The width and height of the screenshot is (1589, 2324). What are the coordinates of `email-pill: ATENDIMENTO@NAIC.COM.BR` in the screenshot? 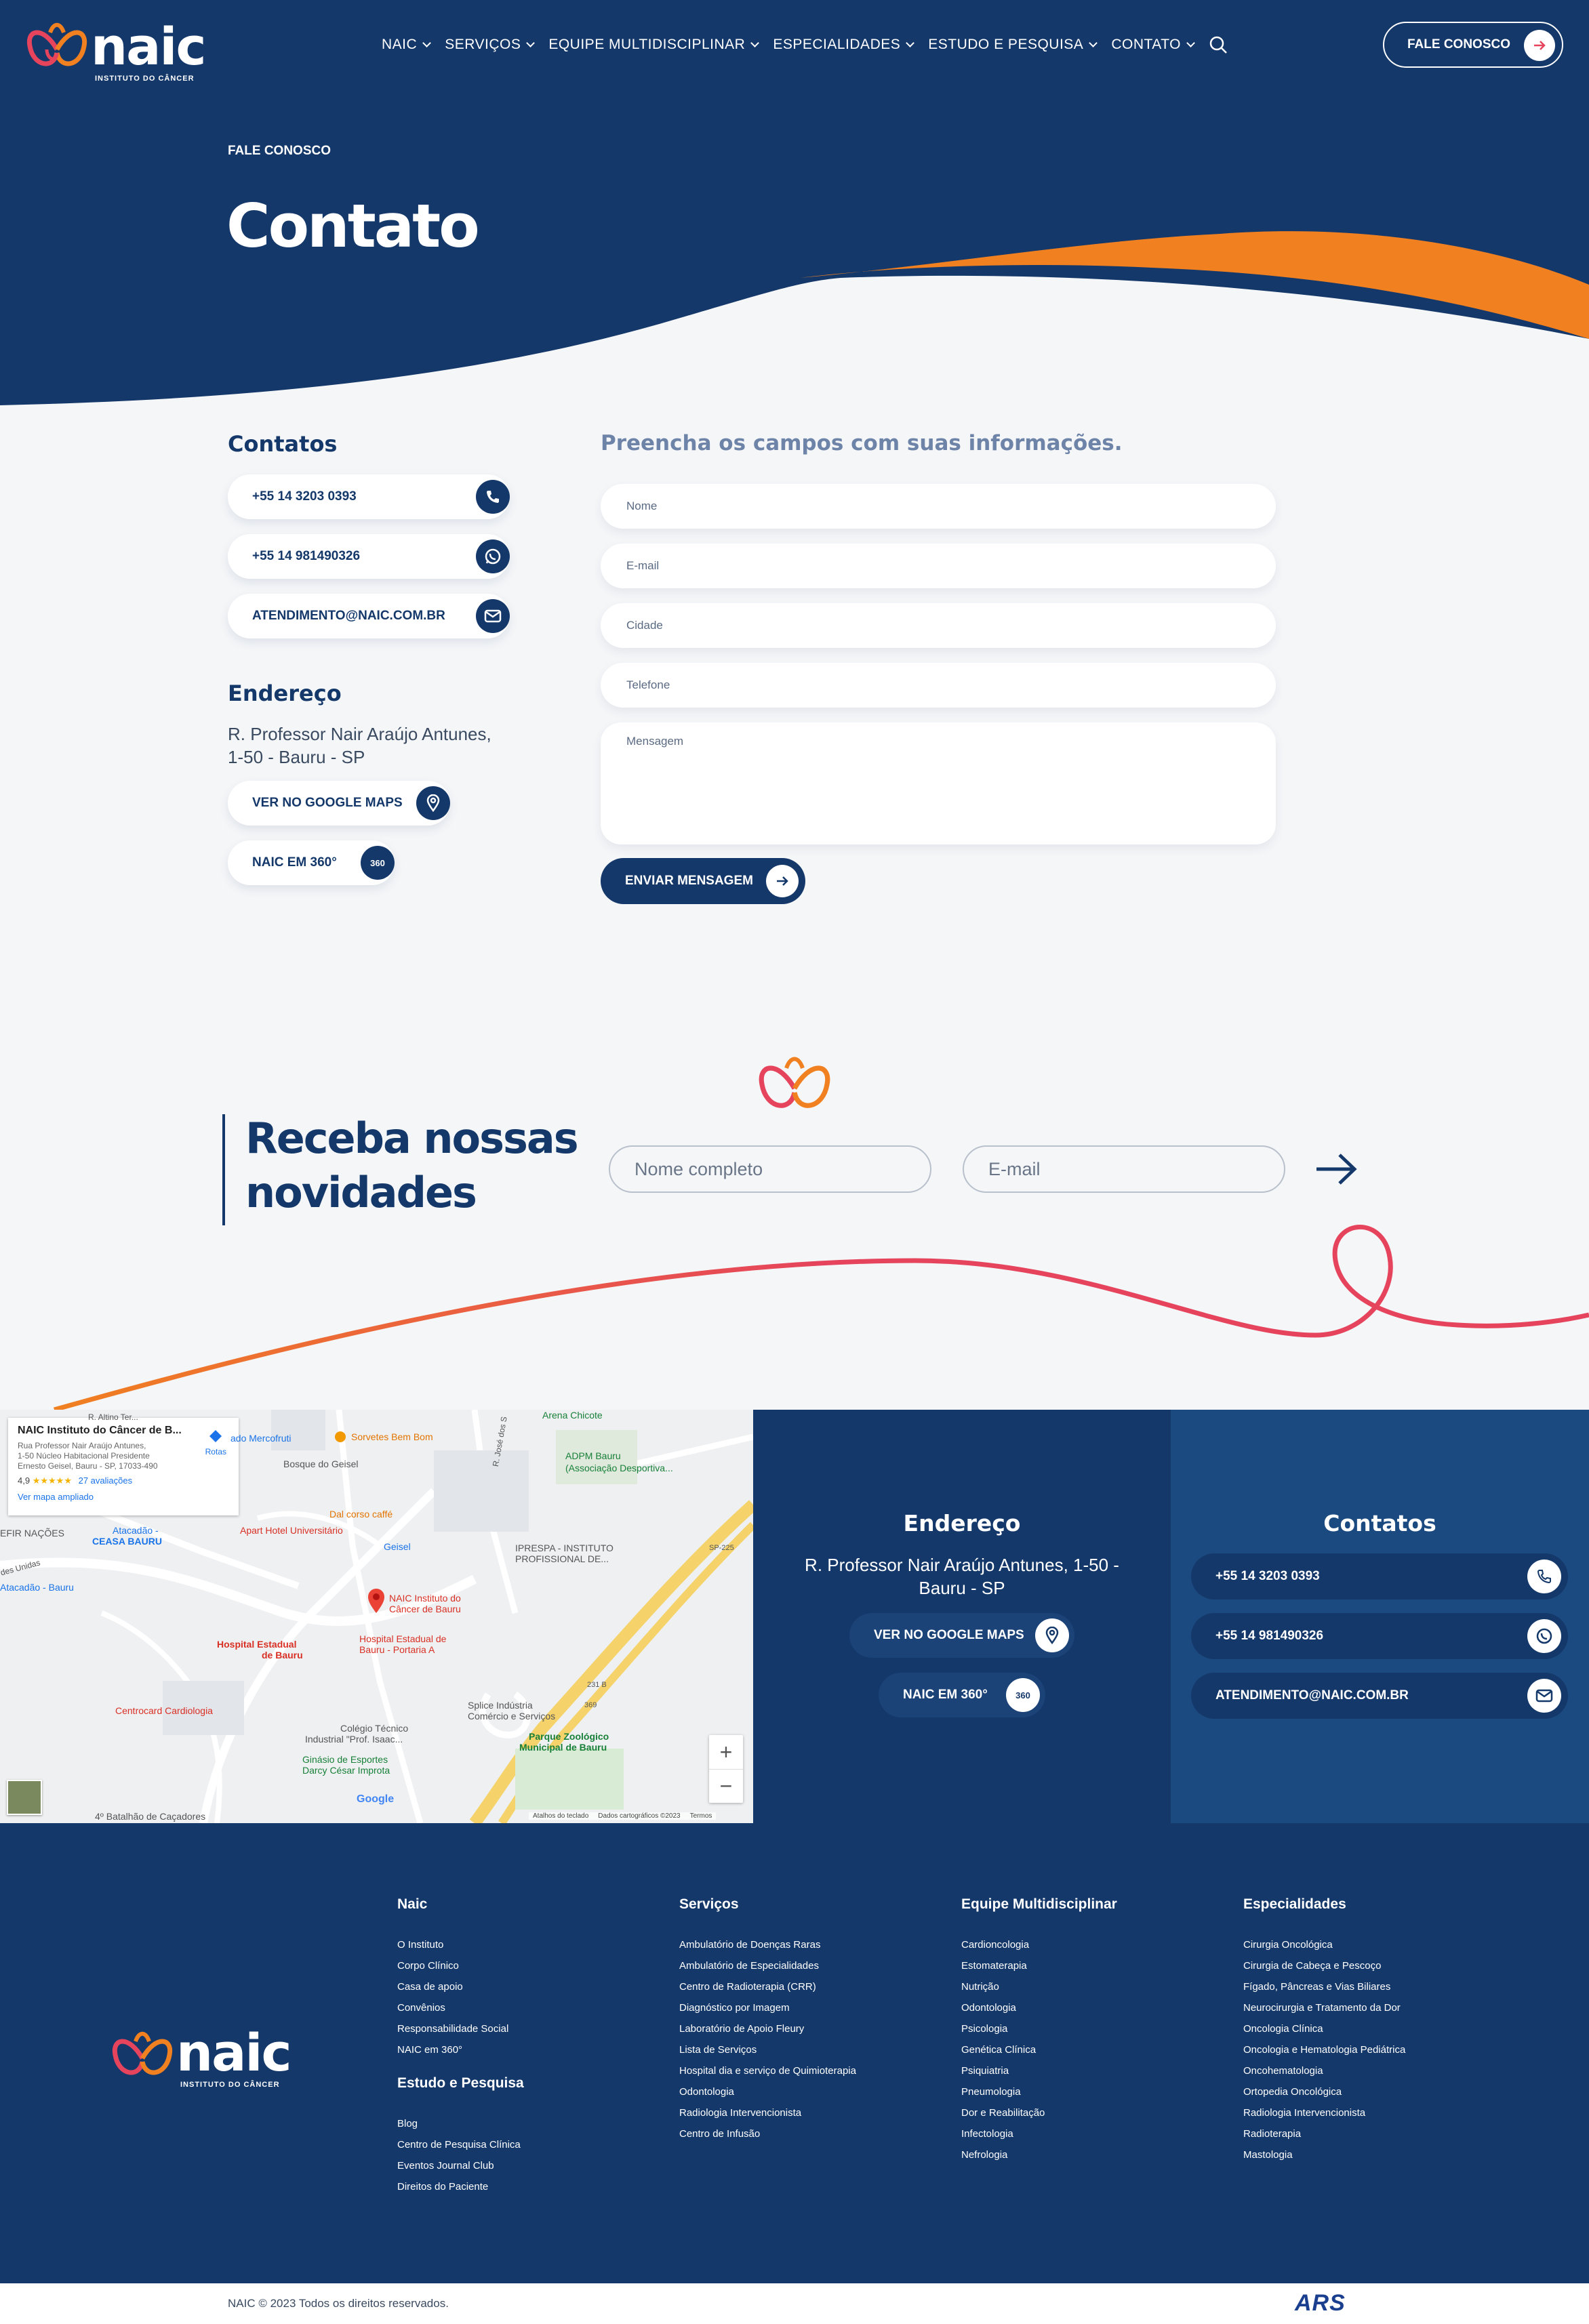 It's located at (369, 616).